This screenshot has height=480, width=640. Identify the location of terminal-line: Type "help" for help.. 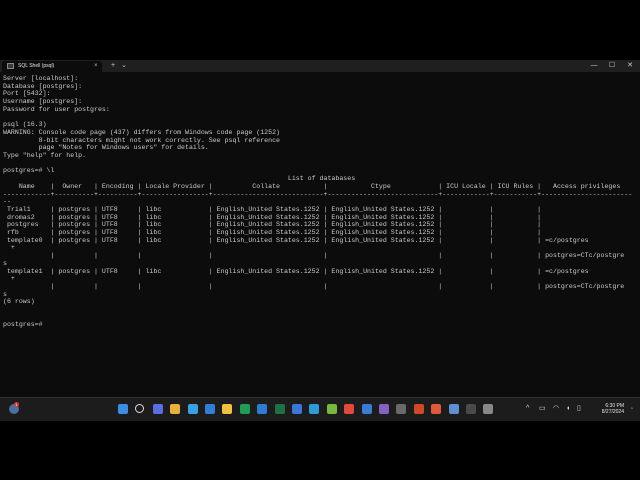
(45, 155).